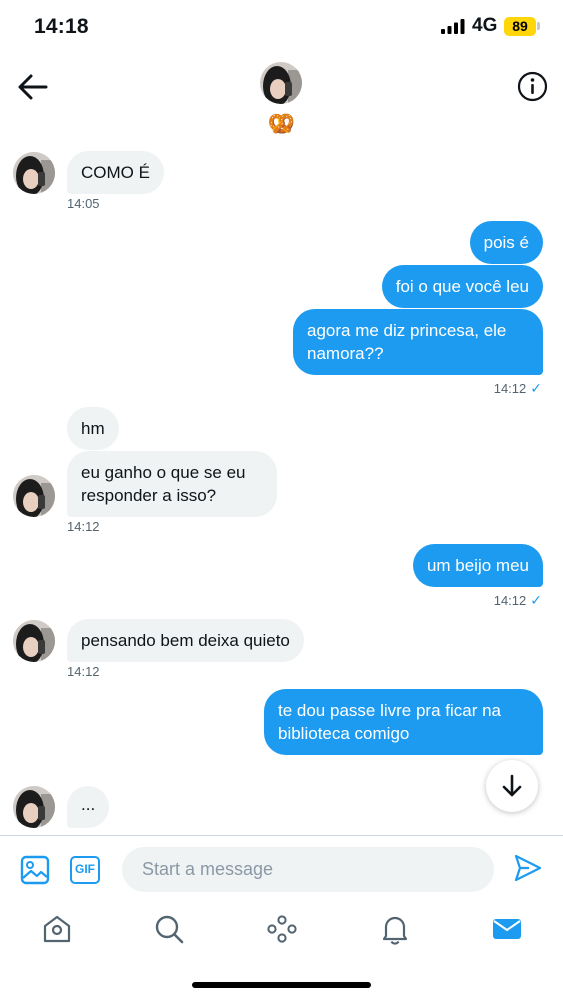 The width and height of the screenshot is (563, 1000). Describe the element at coordinates (507, 929) in the screenshot. I see `messages-icon` at that location.